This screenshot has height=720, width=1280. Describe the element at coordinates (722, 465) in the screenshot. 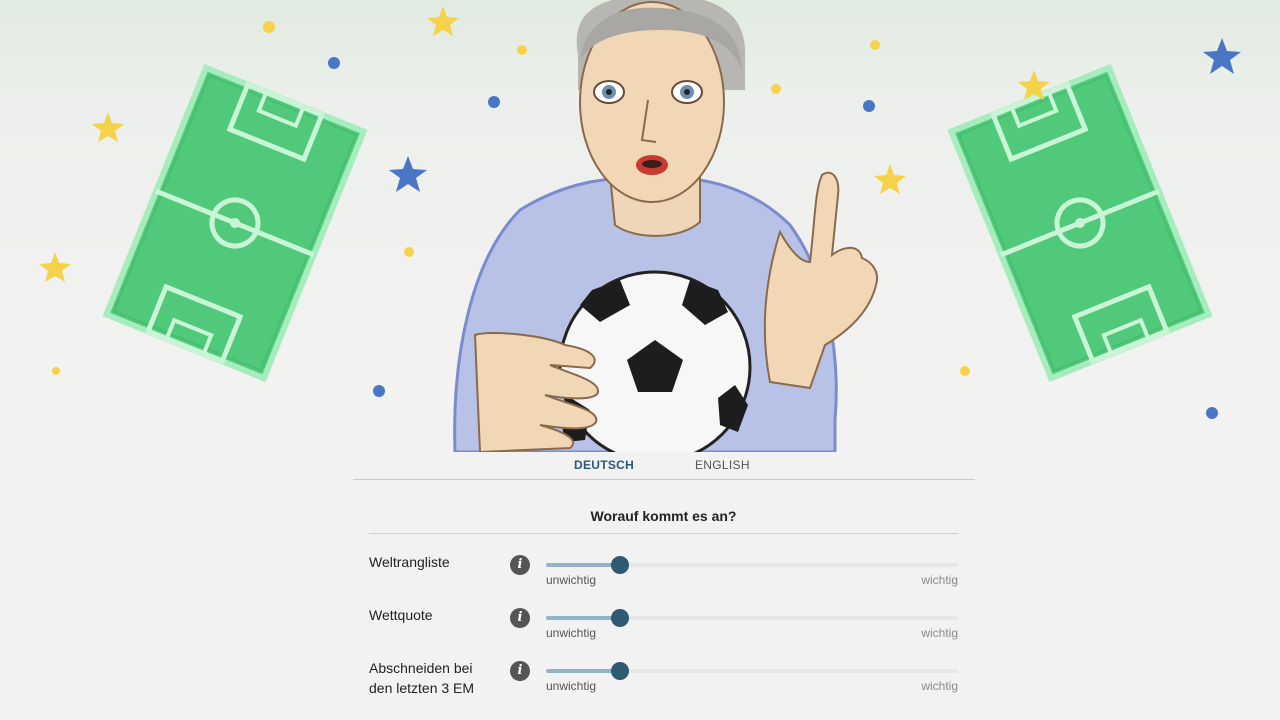

I see `tab-english: ENGLISH` at that location.